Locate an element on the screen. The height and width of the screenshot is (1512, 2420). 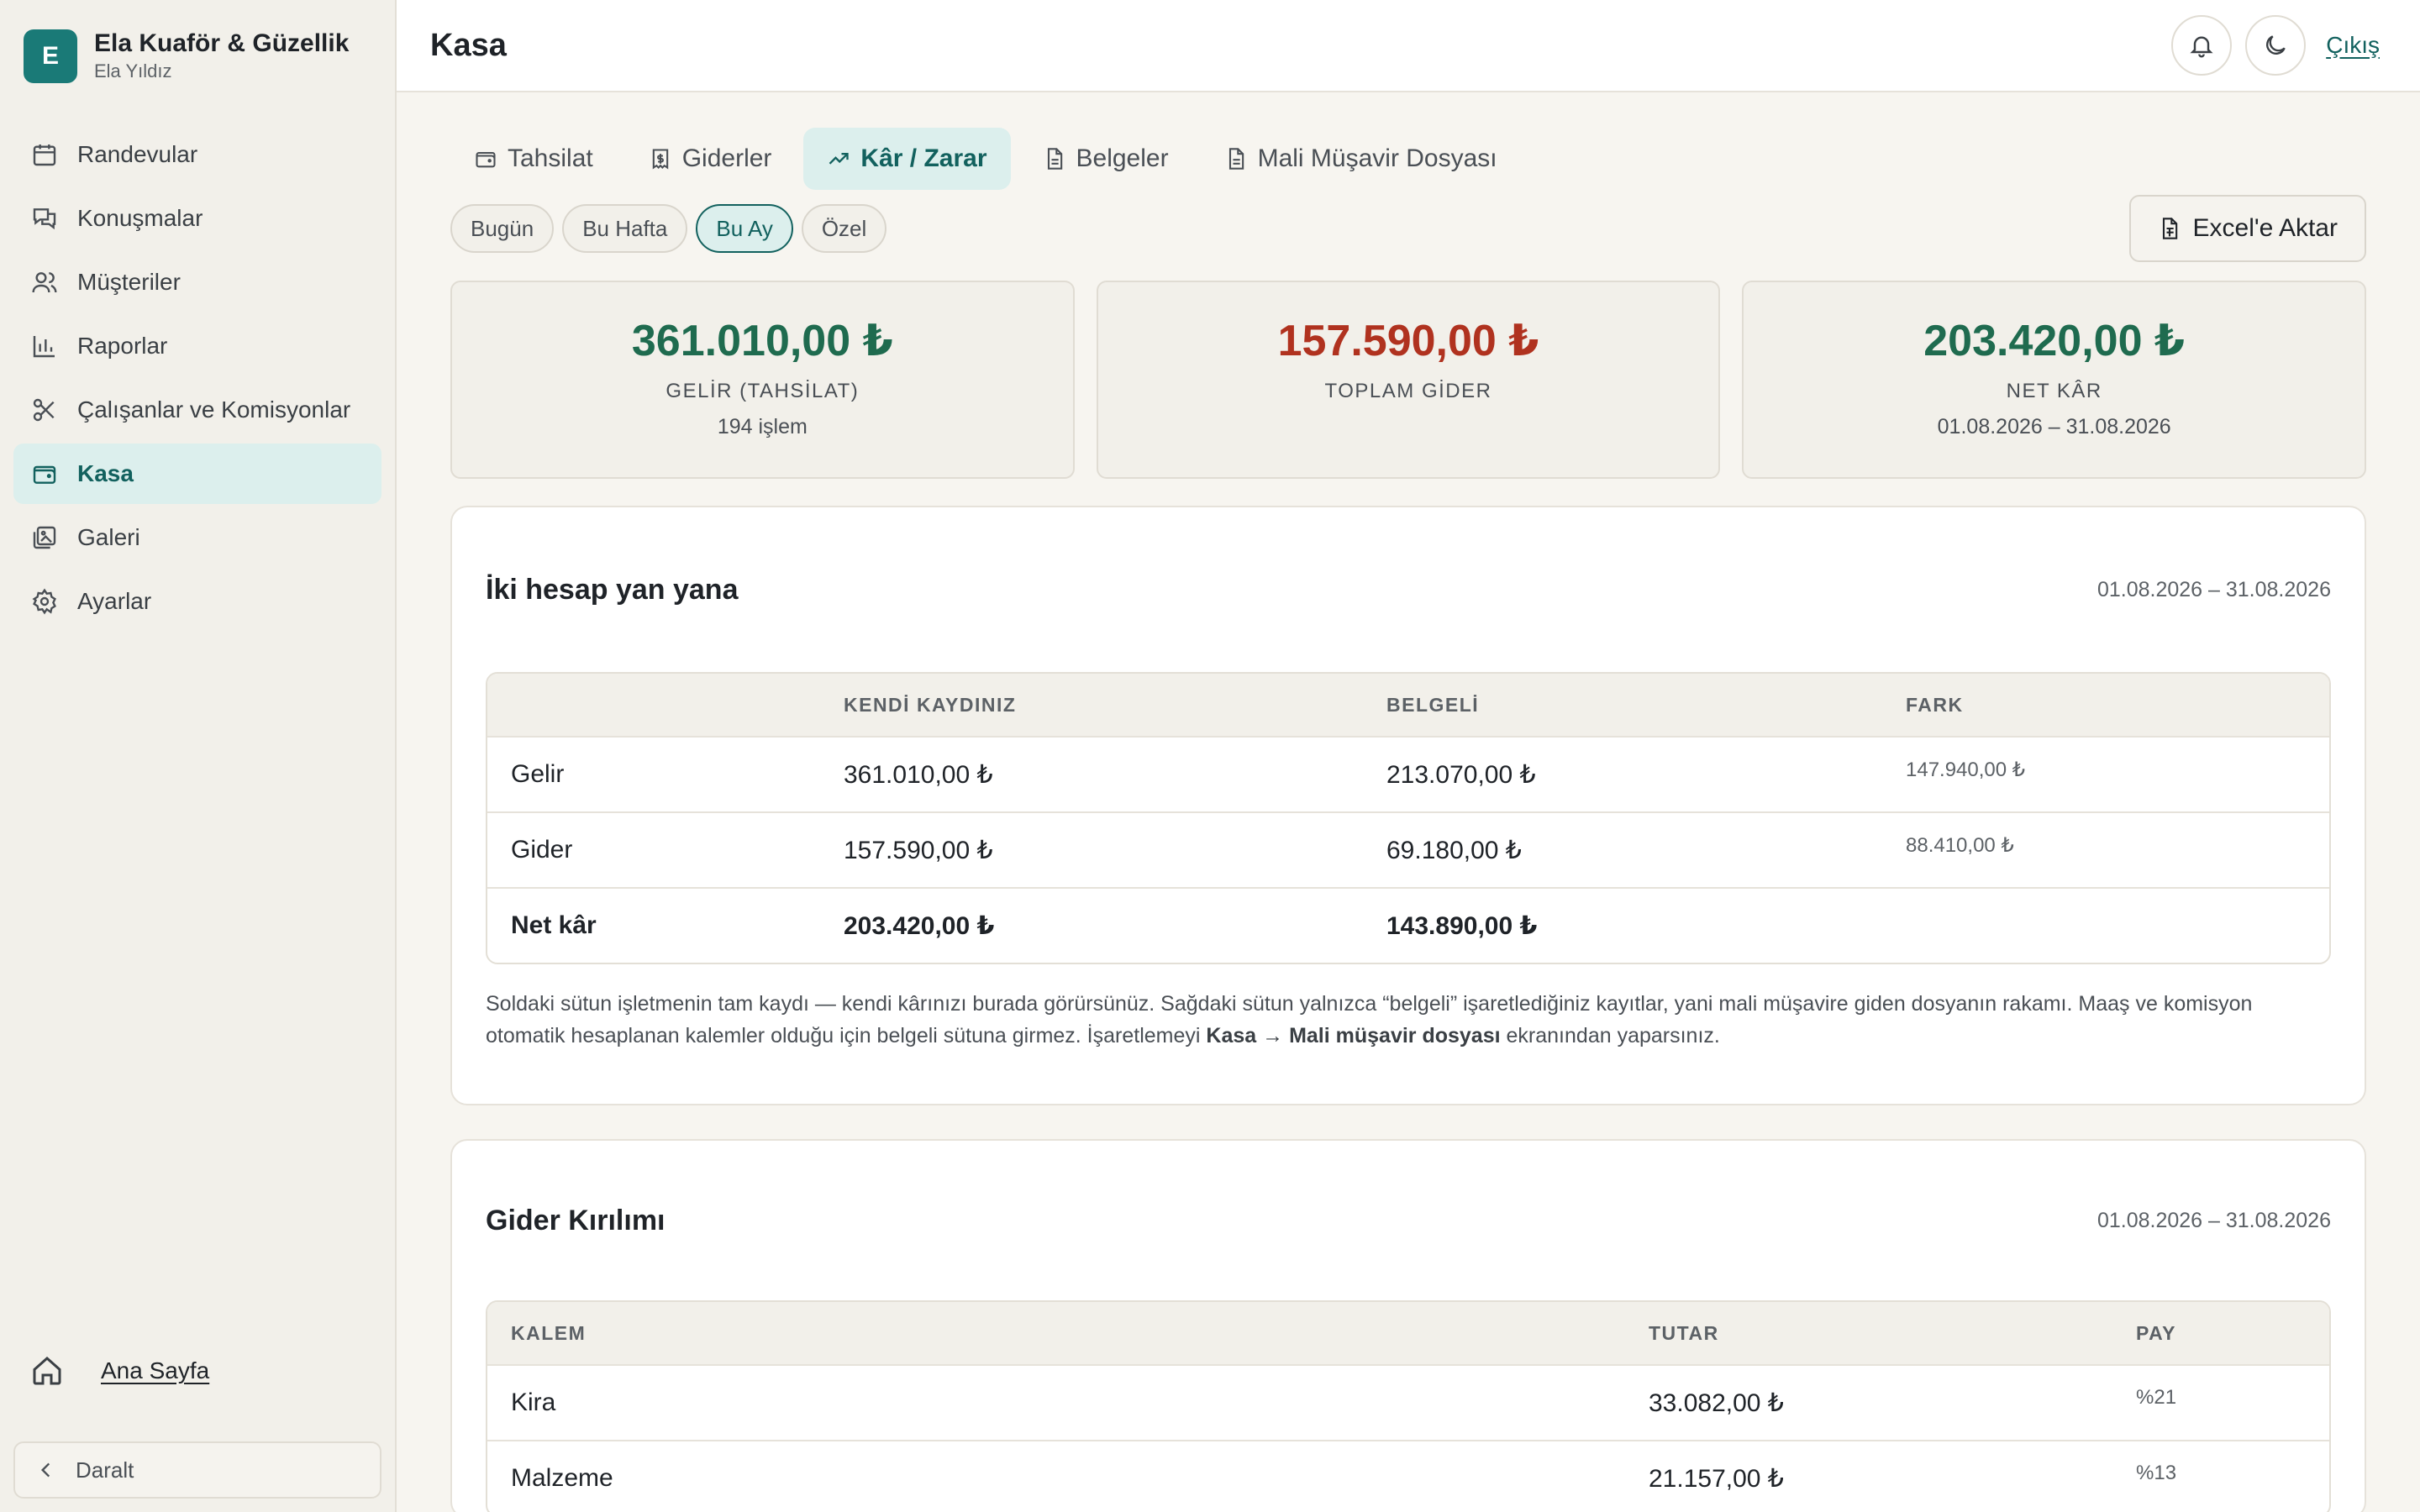
table-row: Malzeme 21.157,00 ₺ %13 is located at coordinates (1408, 1476).